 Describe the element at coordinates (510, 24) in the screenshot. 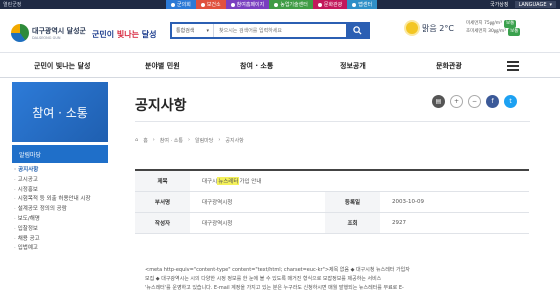

I see `air1-level-badge: 보통` at that location.